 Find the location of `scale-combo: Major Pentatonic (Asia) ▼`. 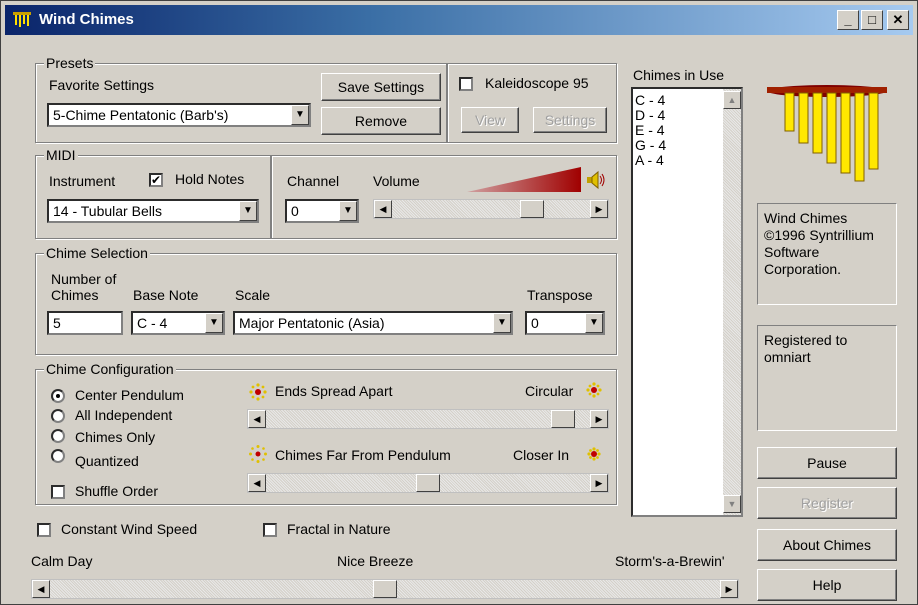

scale-combo: Major Pentatonic (Asia) ▼ is located at coordinates (373, 323).